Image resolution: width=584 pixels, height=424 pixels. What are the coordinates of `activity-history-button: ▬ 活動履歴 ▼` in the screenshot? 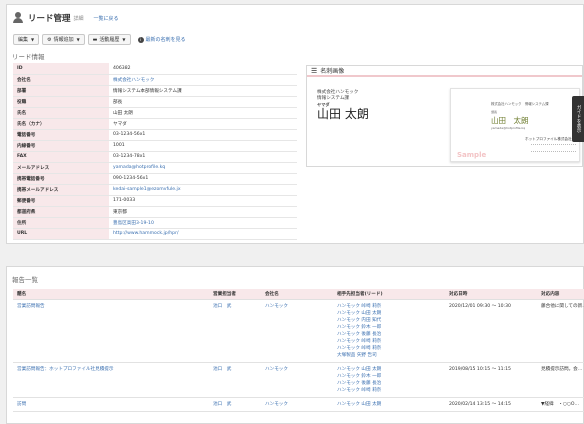 It's located at (109, 39).